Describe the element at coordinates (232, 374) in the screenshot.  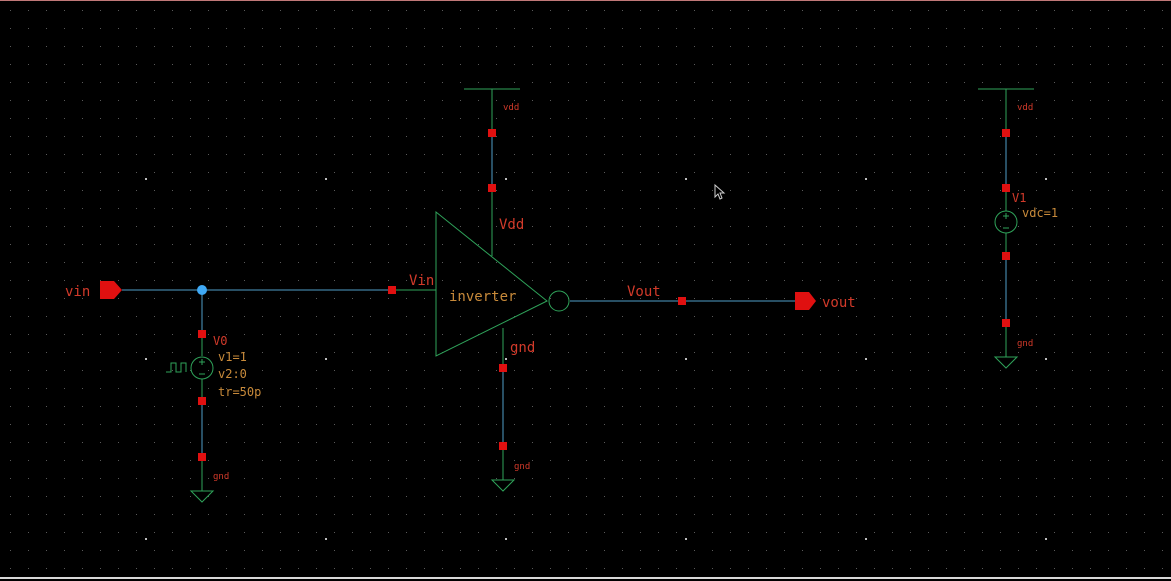
I see `v0-param-v2: v2:0` at that location.